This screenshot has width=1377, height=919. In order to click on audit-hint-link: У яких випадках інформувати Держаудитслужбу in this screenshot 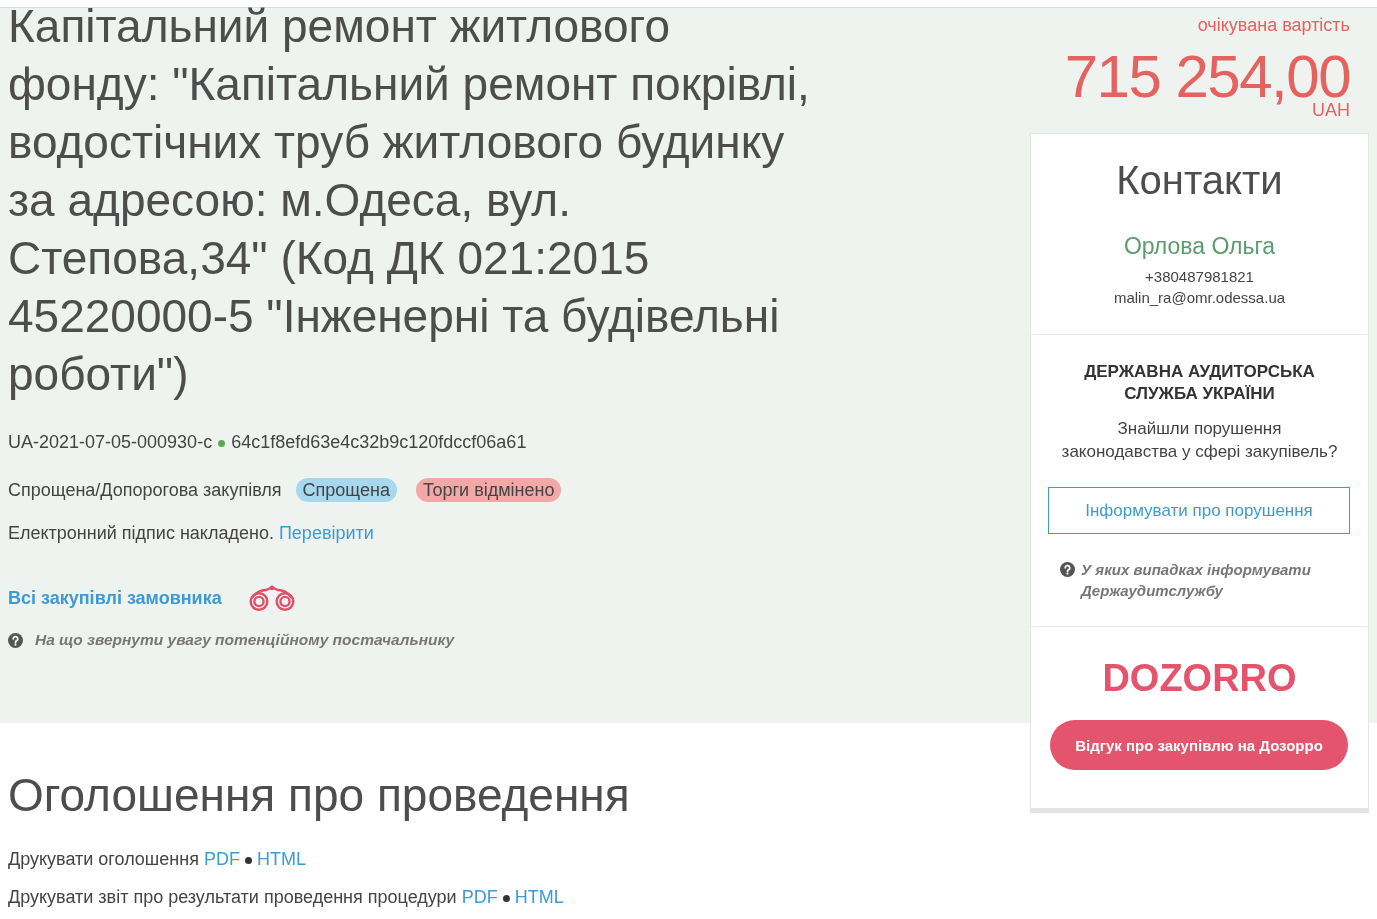, I will do `click(1213, 580)`.